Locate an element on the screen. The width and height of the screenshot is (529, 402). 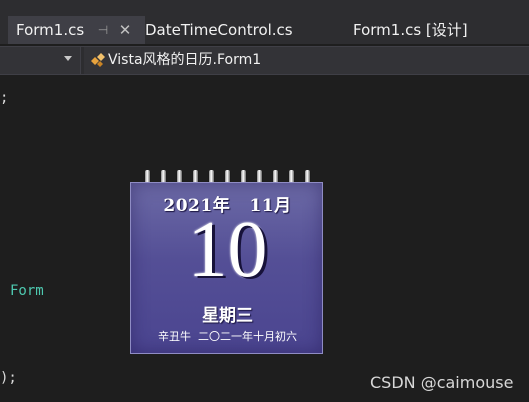
class-dropdown: Vista风格的日历.Form1 is located at coordinates (306, 60).